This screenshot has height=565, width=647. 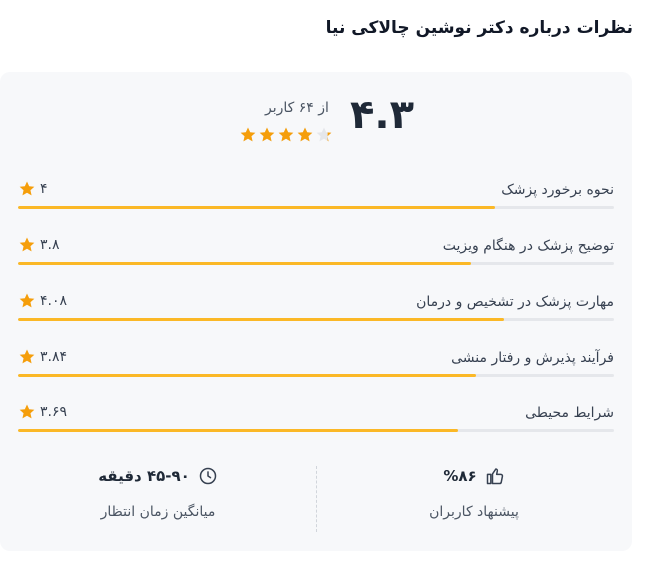 What do you see at coordinates (494, 476) in the screenshot?
I see `thumbs-up-icon` at bounding box center [494, 476].